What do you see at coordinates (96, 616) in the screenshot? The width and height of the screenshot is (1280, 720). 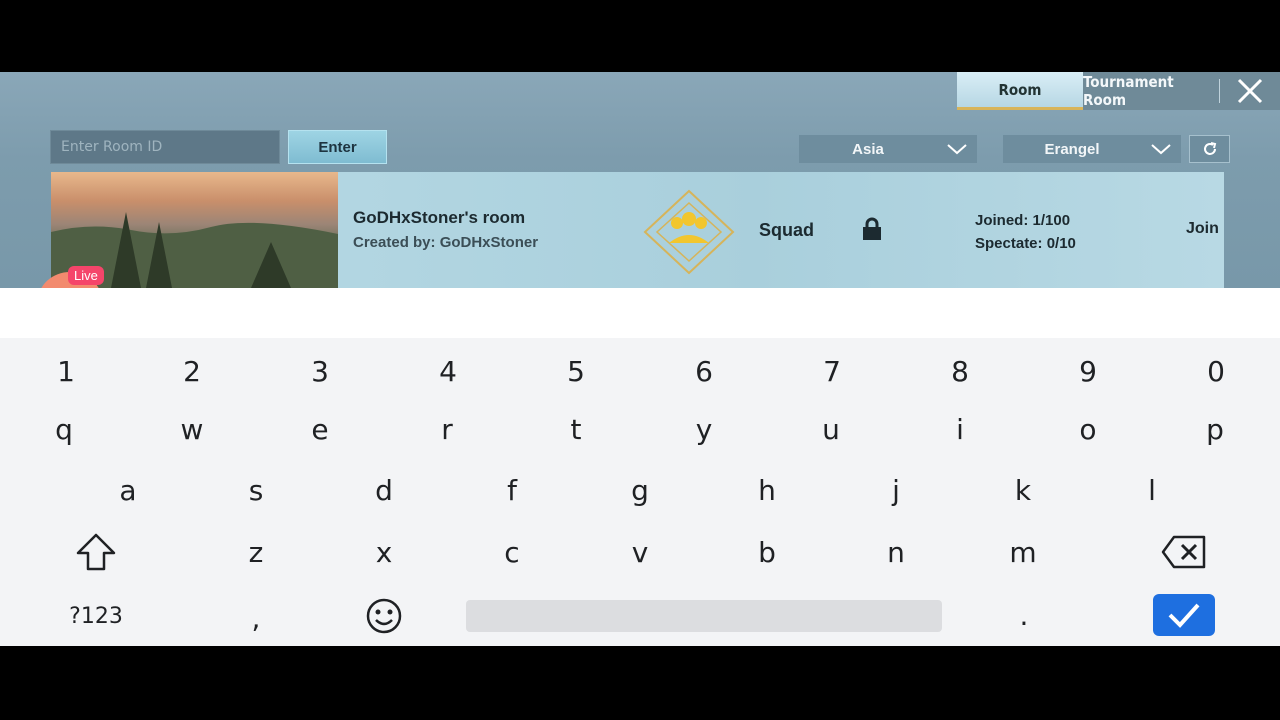 I see `symbols-key: ?123` at bounding box center [96, 616].